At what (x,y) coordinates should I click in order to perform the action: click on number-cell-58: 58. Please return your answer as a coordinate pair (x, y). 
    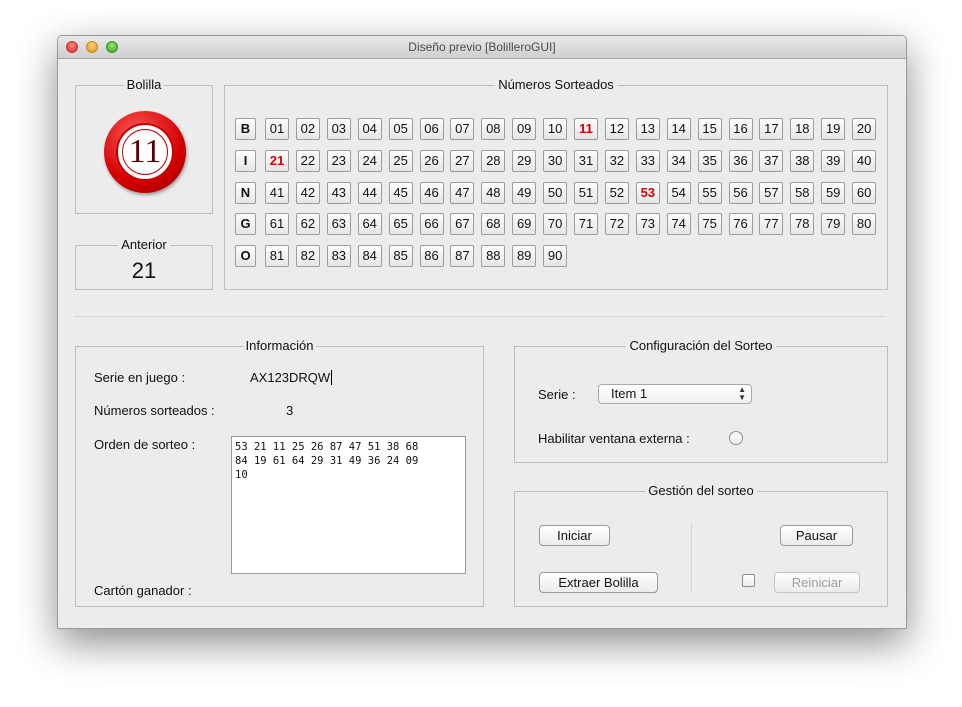
    Looking at the image, I should click on (802, 192).